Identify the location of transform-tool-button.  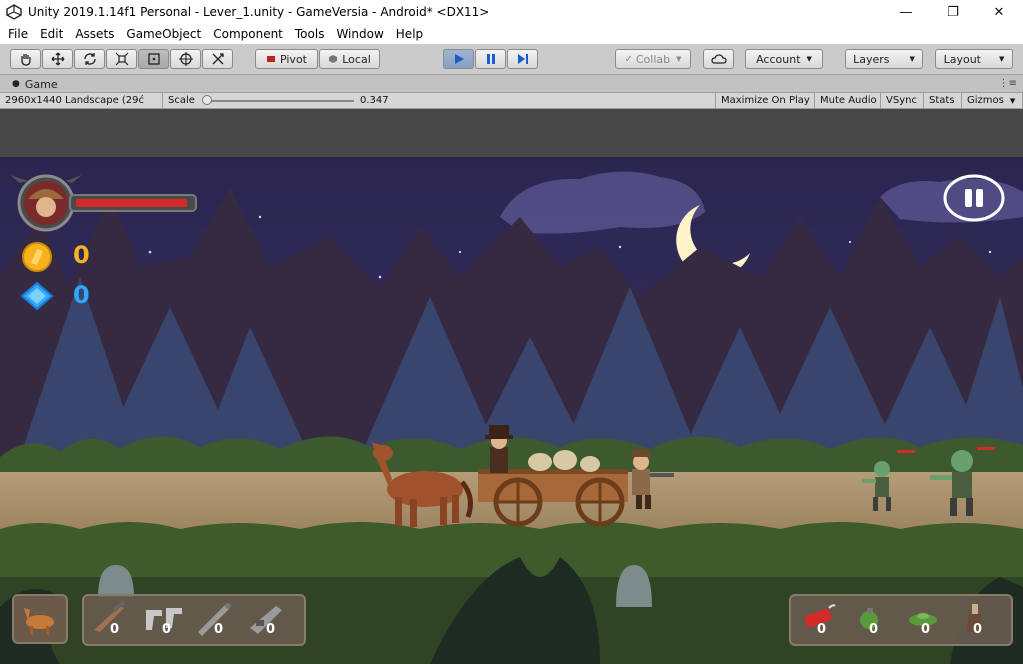
(185, 59).